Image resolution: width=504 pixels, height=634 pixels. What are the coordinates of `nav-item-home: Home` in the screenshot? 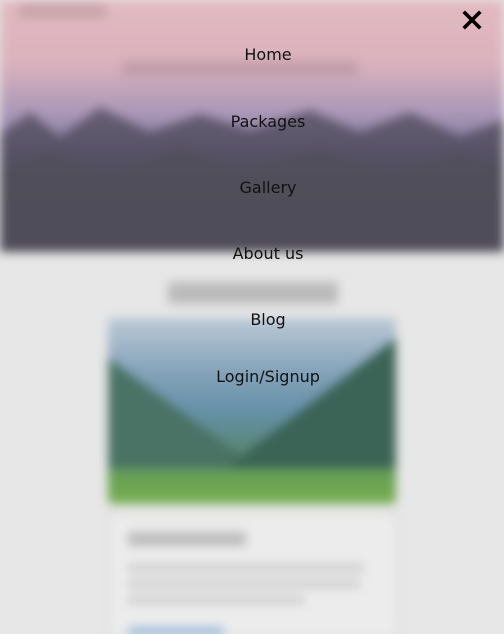 It's located at (252, 55).